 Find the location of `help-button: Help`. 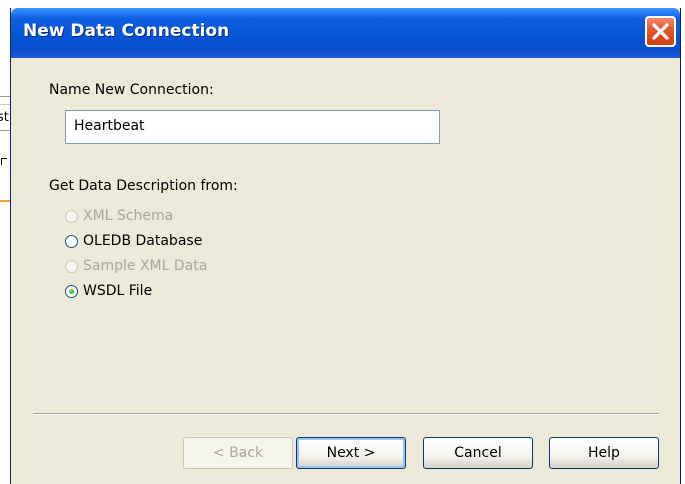

help-button: Help is located at coordinates (604, 453).